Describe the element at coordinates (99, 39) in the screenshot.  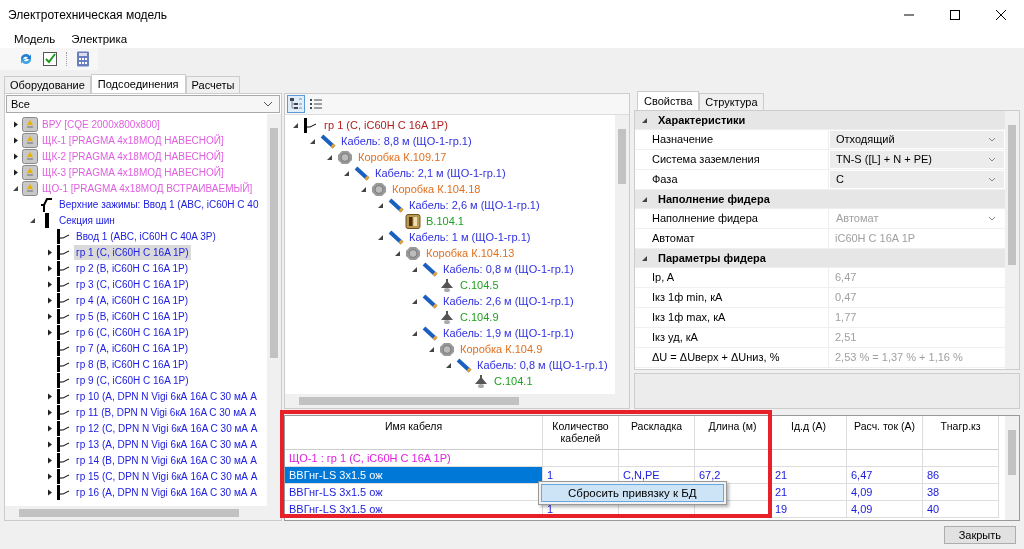
I see `menu-item: Электрика` at that location.